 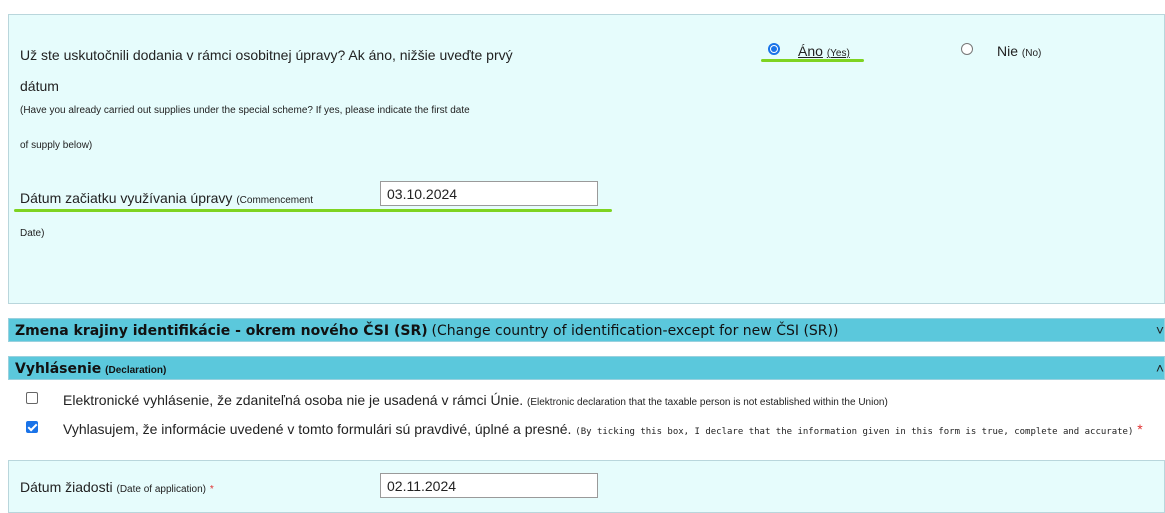 I want to click on section-declaration-title: Vyhlásenie, so click(x=58, y=369).